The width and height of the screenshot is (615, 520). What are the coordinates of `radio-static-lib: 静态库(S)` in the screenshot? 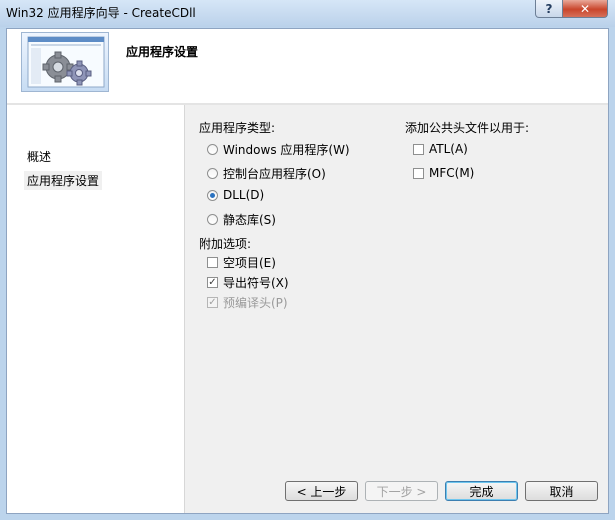 It's located at (241, 219).